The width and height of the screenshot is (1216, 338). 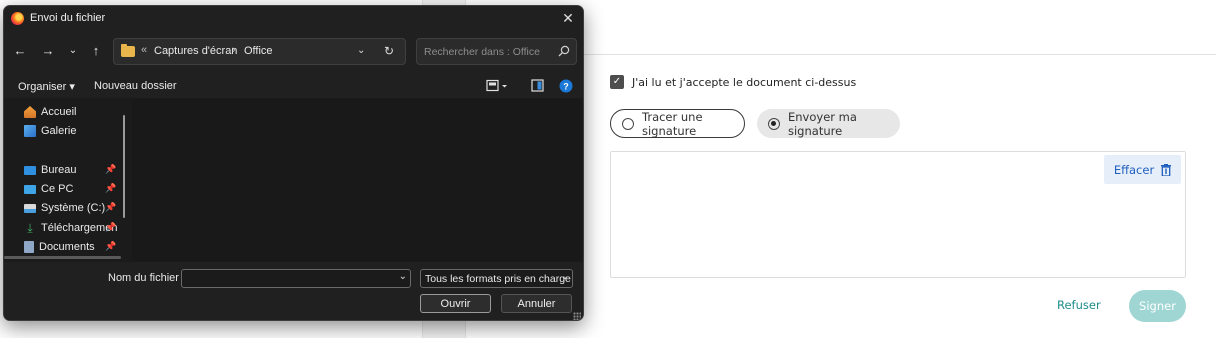 I want to click on filename-label: Nom du fichier :, so click(x=147, y=278).